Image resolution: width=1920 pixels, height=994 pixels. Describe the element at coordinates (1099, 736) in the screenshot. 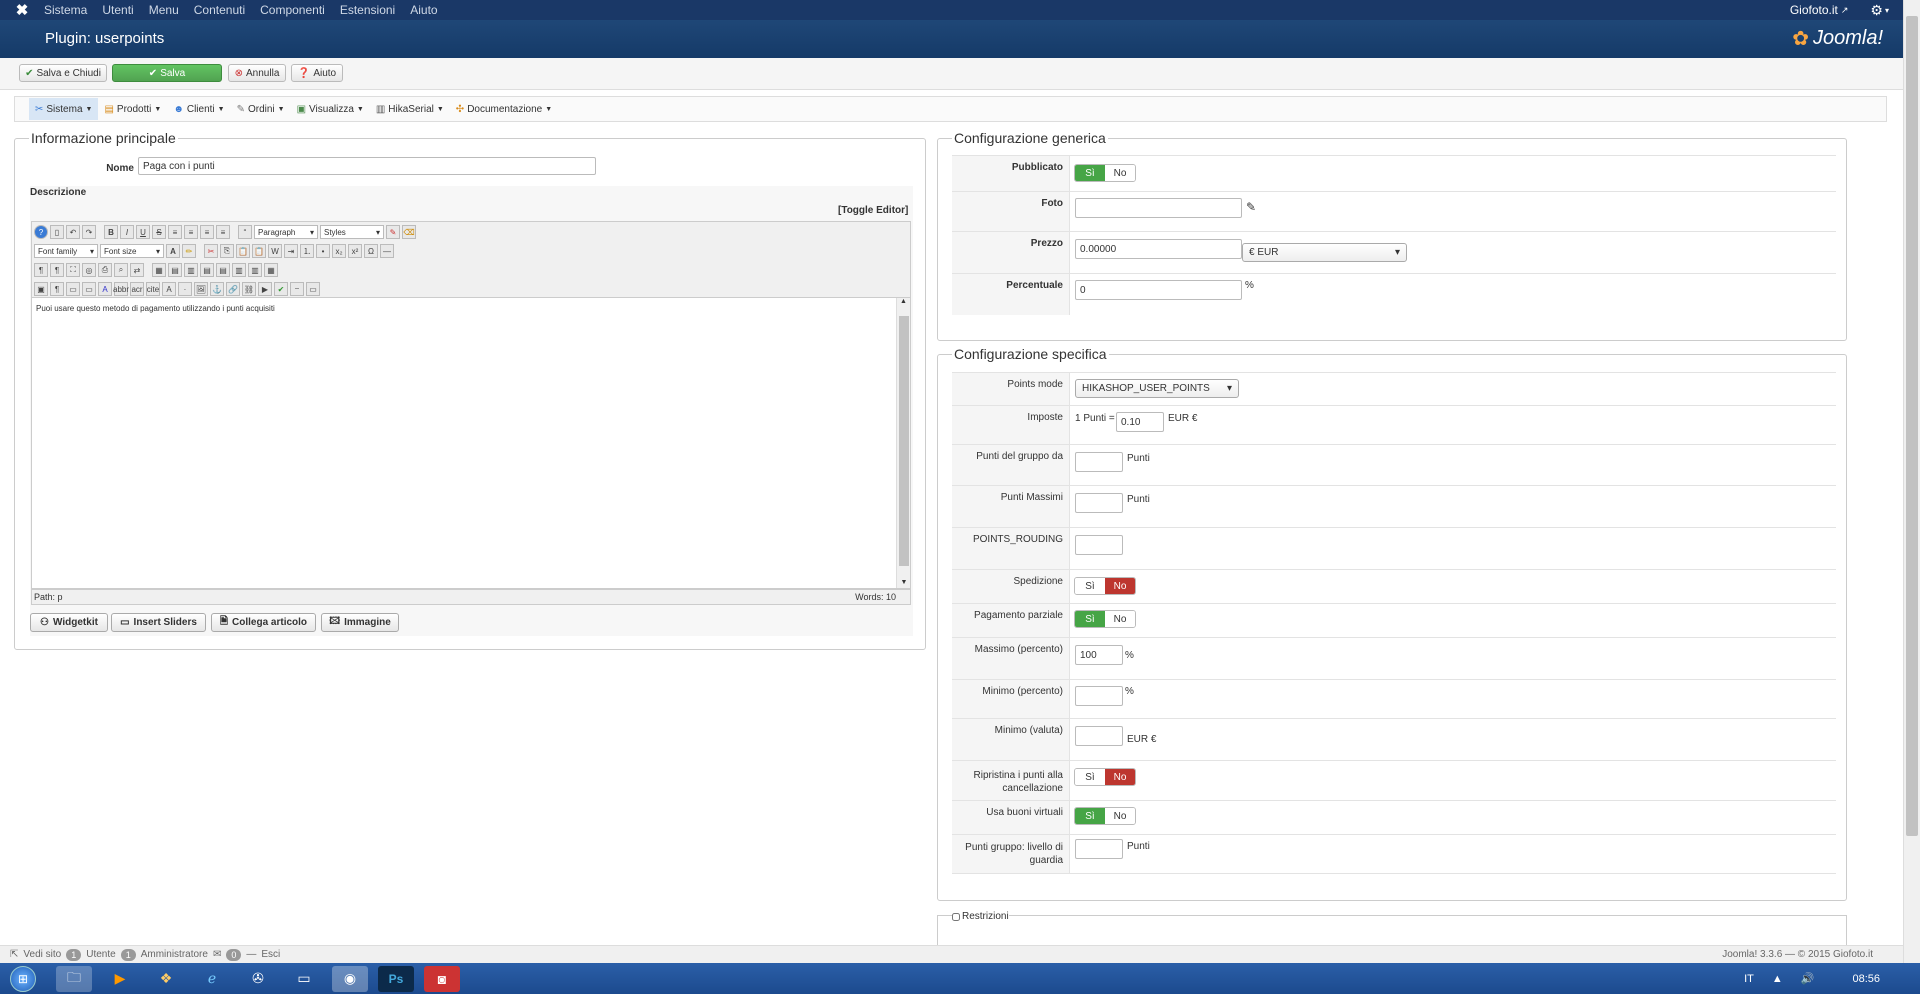

I see `min-currency-input` at that location.